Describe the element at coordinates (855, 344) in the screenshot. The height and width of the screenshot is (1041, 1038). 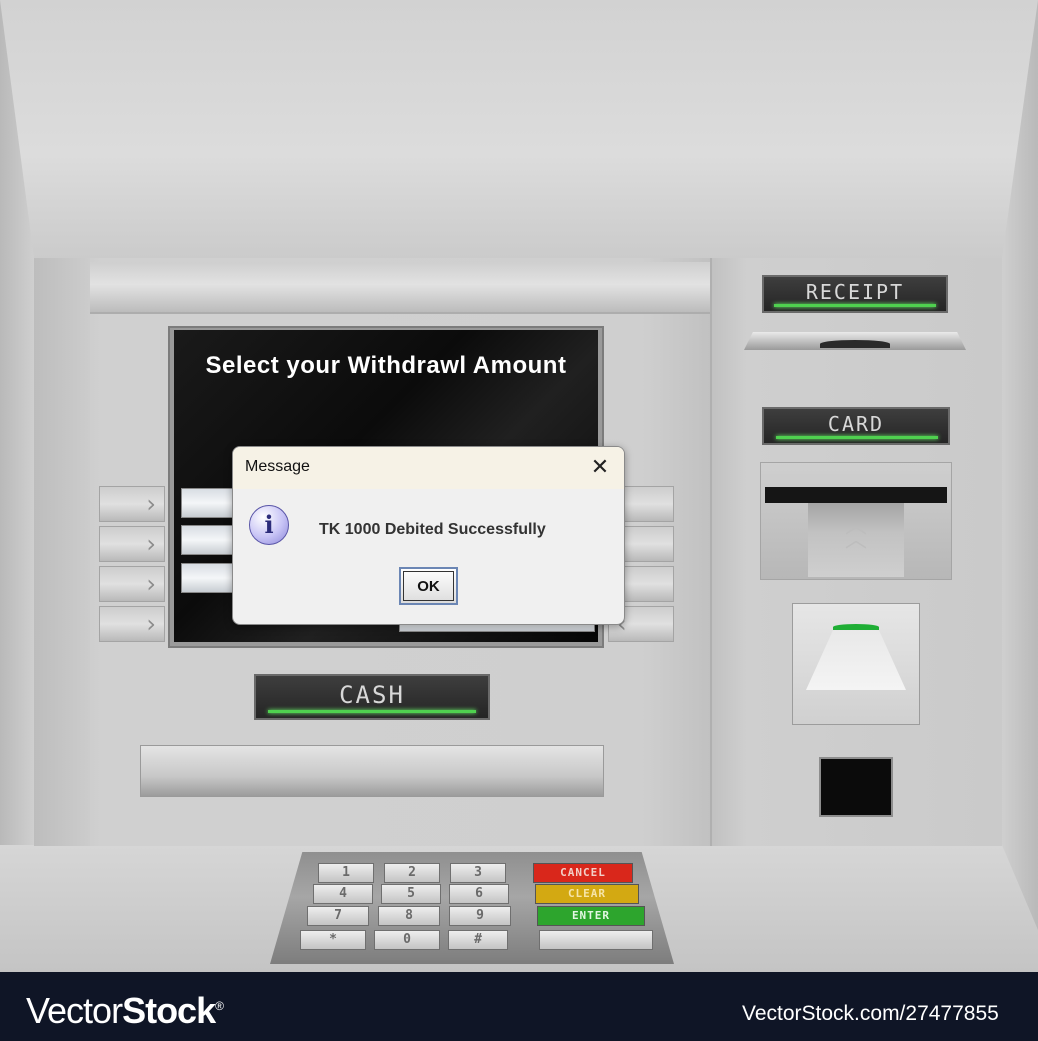
I see `receipt-opening` at that location.